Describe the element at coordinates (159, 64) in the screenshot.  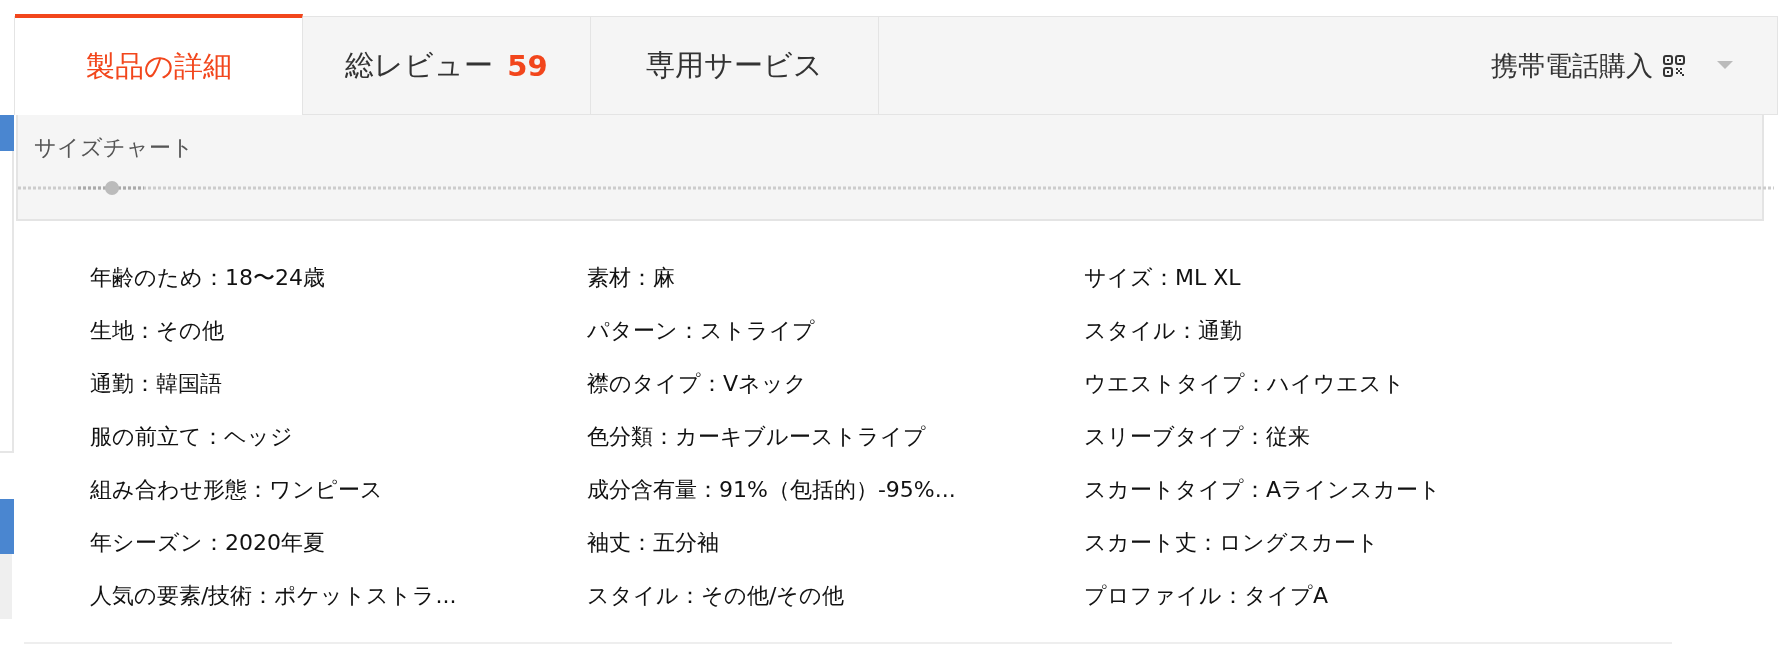
I see `tab: 製品の詳細` at that location.